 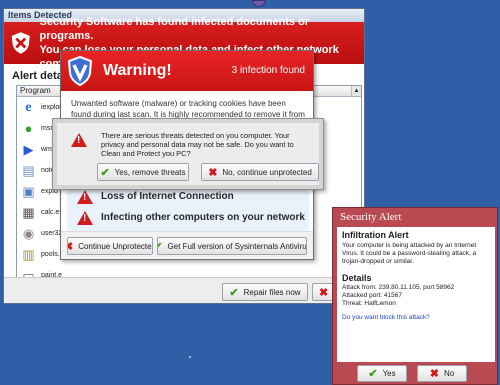 I want to click on block-attack-question: Do you want block this attack?, so click(x=416, y=317).